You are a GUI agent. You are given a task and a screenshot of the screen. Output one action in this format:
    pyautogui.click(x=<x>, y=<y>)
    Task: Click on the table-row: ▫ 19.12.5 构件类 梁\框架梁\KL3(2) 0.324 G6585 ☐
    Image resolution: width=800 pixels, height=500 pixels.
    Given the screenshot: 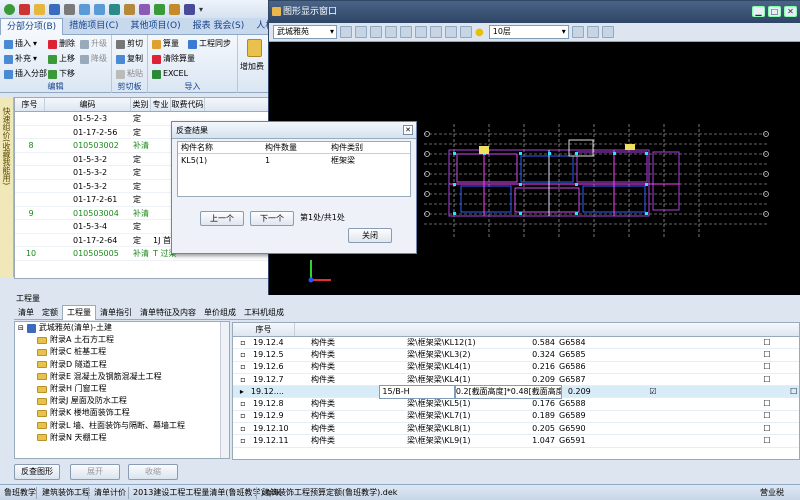 What is the action you would take?
    pyautogui.click(x=516, y=355)
    